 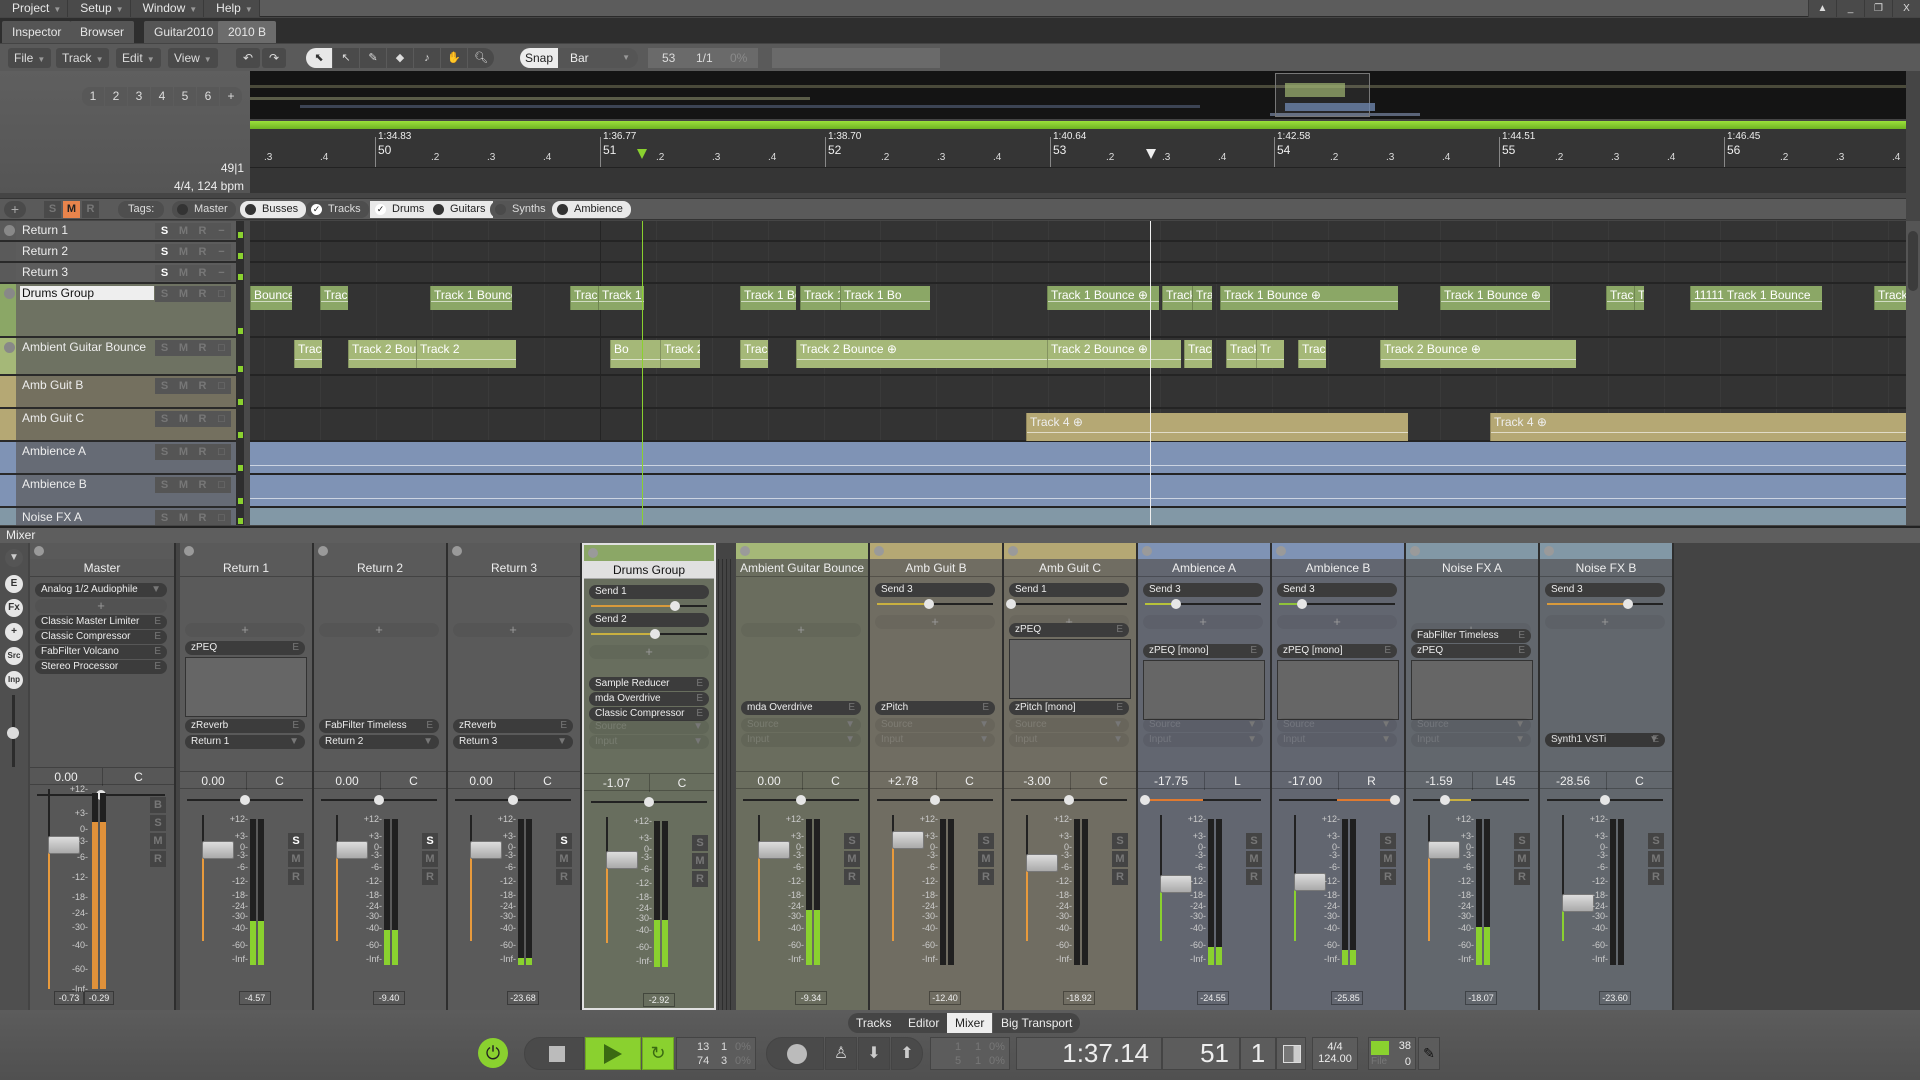 What do you see at coordinates (102, 568) in the screenshot?
I see `strip-name: Master` at bounding box center [102, 568].